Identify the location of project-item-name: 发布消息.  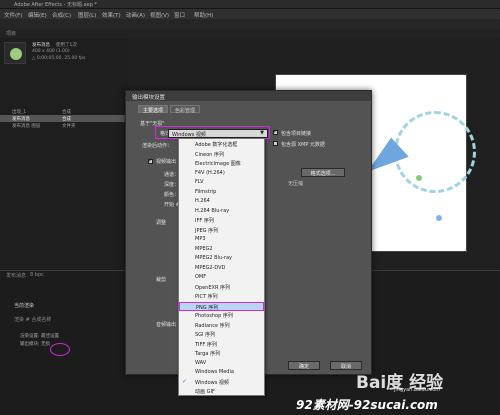
(41, 45).